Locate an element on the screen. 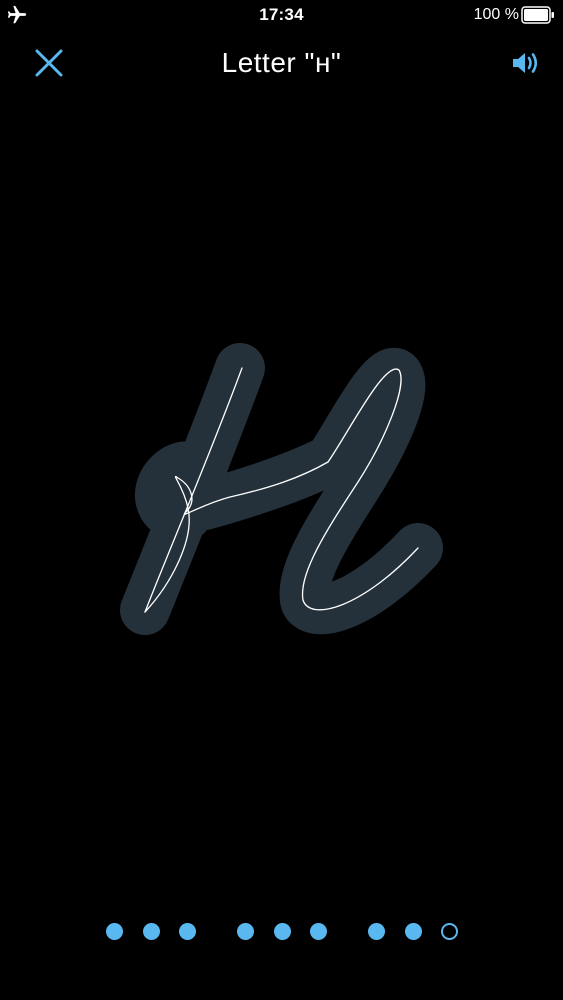 The image size is (563, 1000). page-title: Letter "н" is located at coordinates (281, 62).